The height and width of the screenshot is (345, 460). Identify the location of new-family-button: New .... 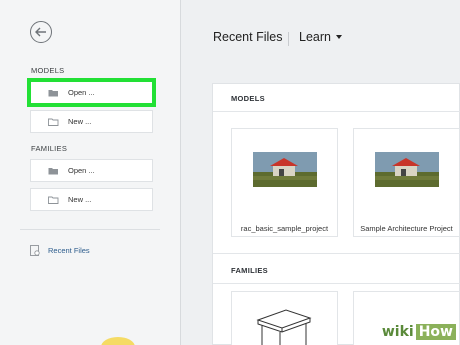
(91, 199).